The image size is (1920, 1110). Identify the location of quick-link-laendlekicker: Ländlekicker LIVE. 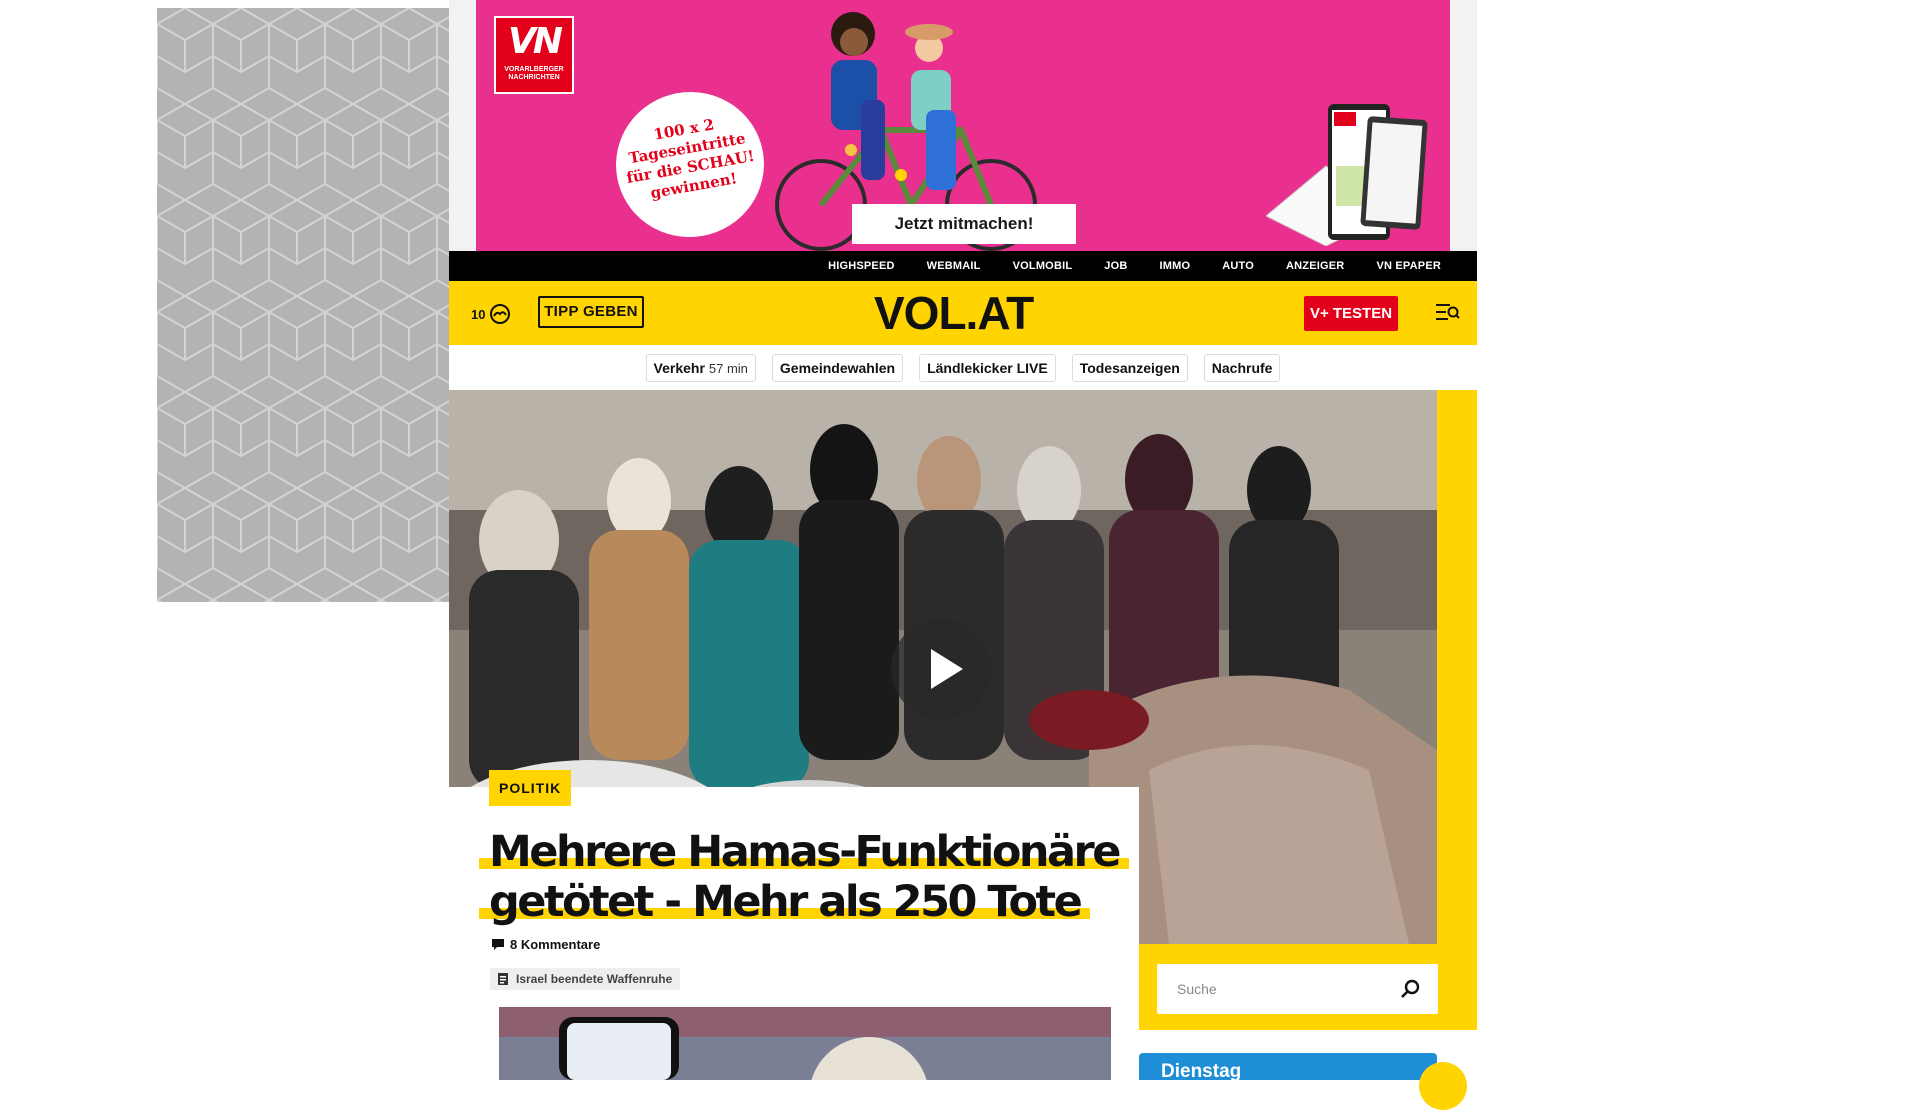
(987, 367).